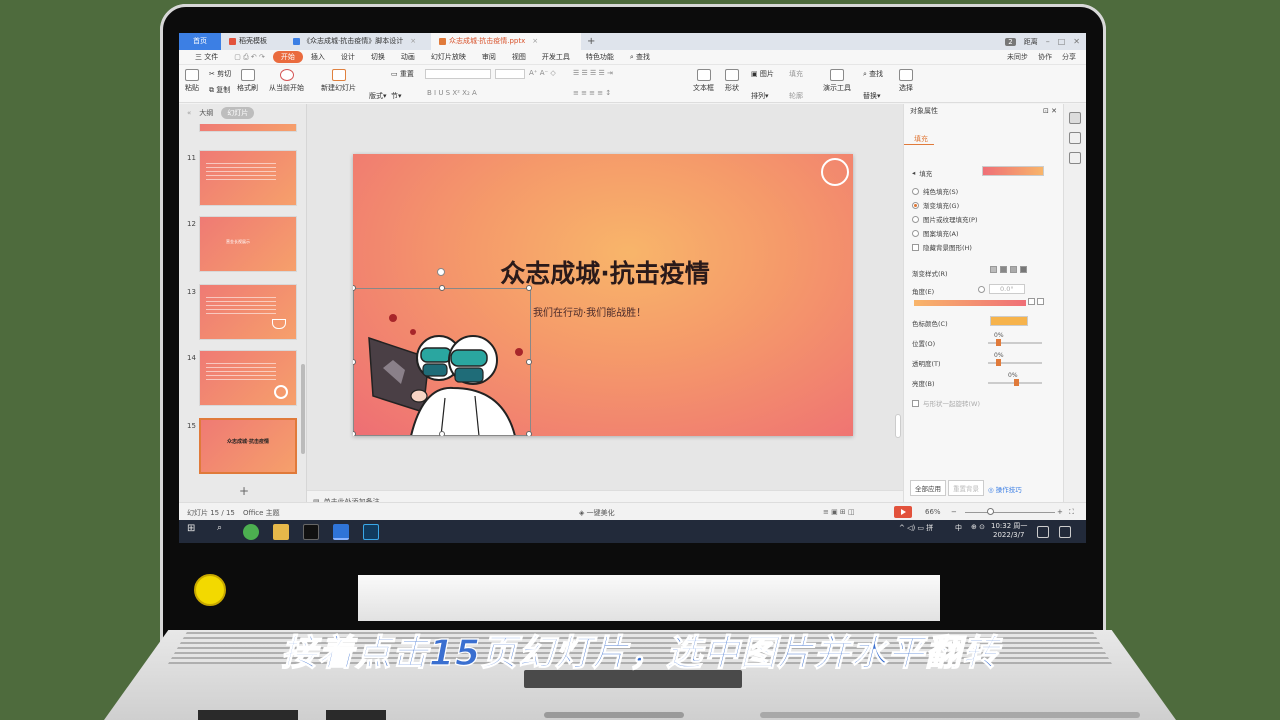 The image size is (1280, 720). Describe the element at coordinates (873, 74) in the screenshot. I see `find-button: ⌕ 查找` at that location.